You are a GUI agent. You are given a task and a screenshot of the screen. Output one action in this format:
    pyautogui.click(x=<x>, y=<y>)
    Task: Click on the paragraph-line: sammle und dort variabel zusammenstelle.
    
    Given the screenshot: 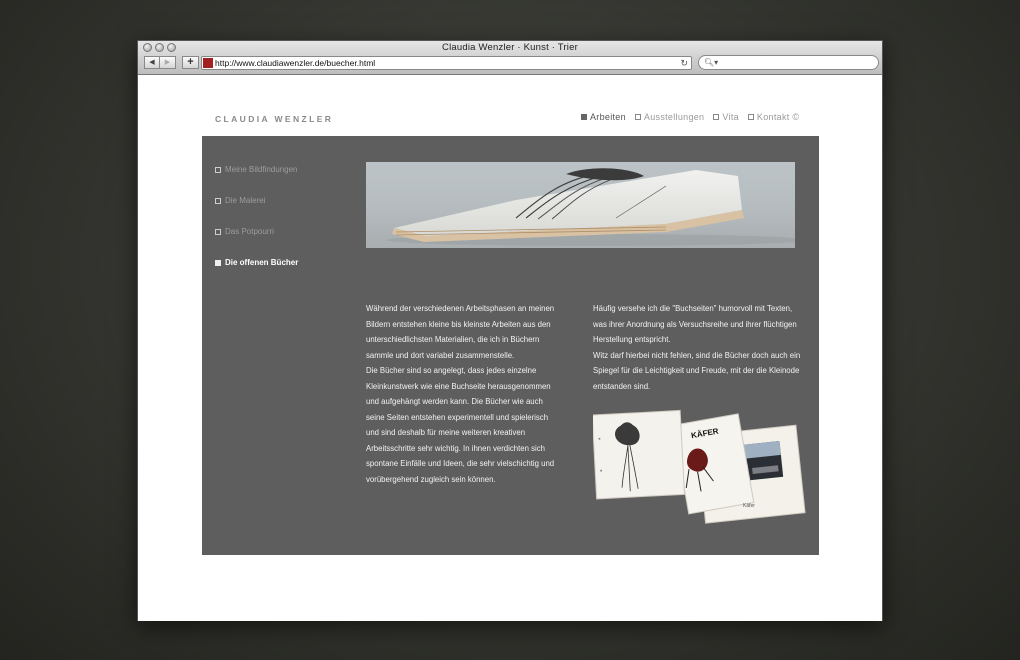 What is the action you would take?
    pyautogui.click(x=440, y=355)
    